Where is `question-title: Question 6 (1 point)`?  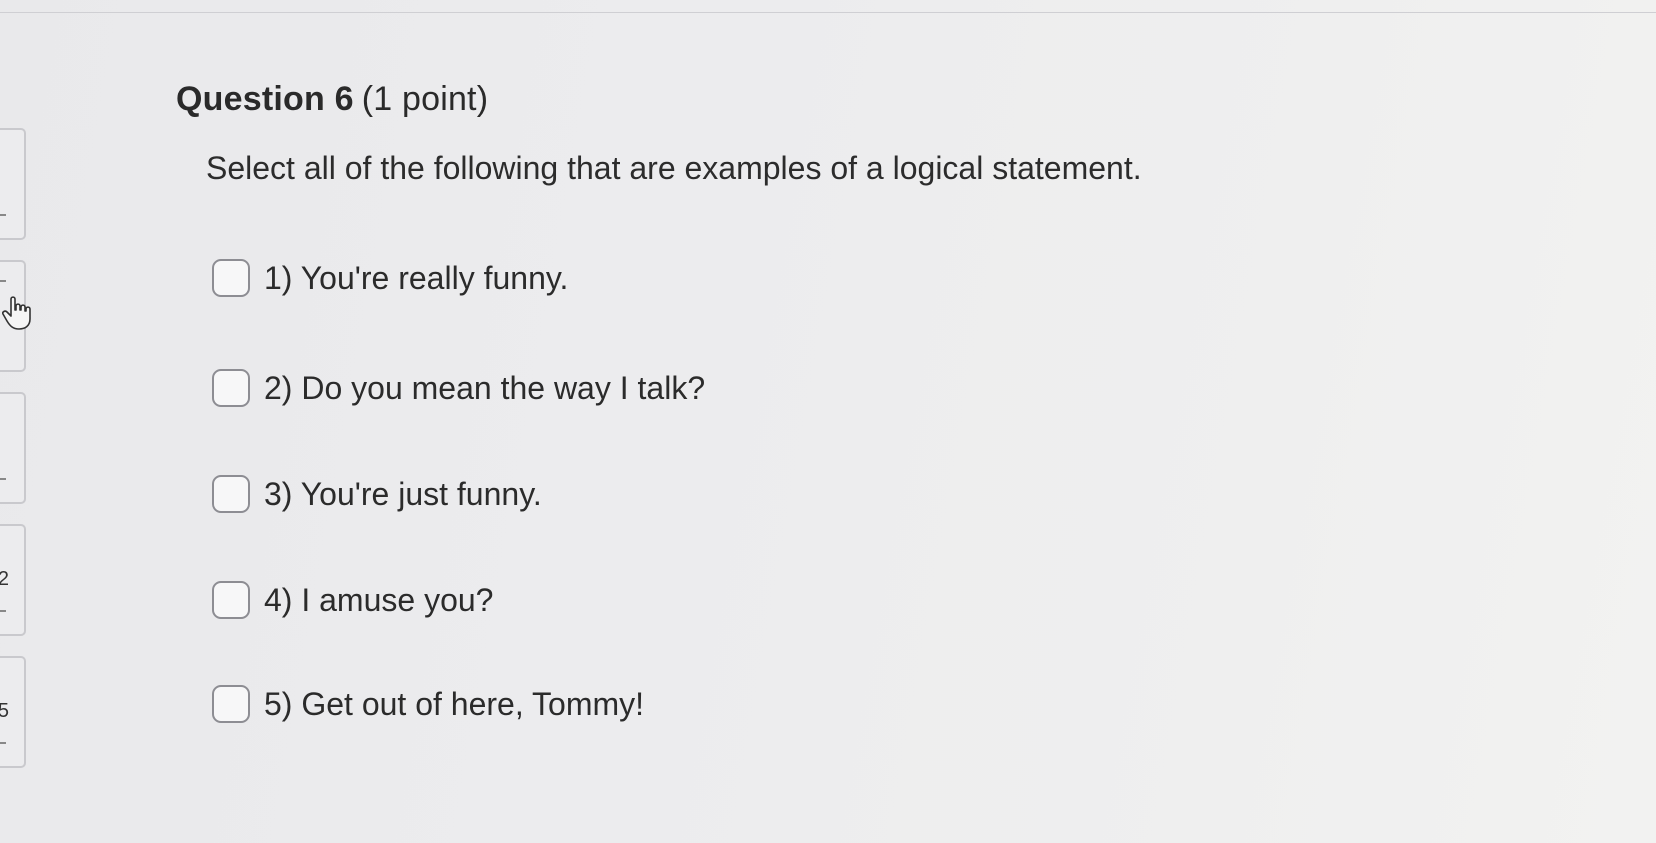 question-title: Question 6 (1 point) is located at coordinates (826, 103).